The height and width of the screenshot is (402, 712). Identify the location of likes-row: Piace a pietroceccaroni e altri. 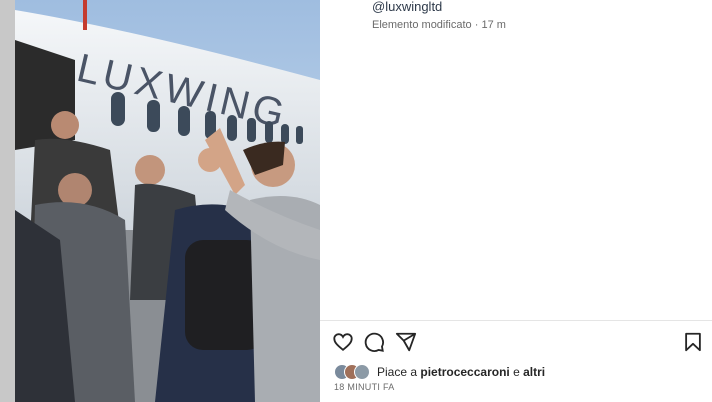
(439, 372).